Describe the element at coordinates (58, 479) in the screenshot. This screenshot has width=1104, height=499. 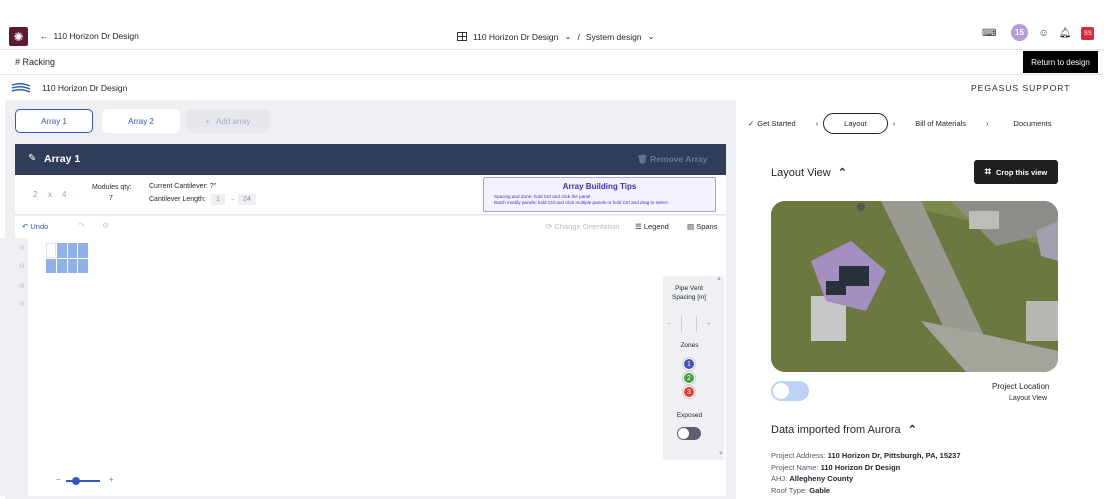
I see `zoom-out-button: −` at that location.